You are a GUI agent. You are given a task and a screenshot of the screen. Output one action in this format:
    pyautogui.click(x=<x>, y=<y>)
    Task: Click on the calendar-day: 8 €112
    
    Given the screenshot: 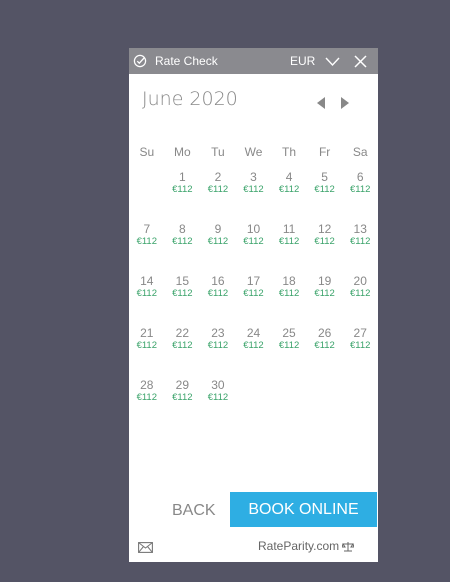 What is the action you would take?
    pyautogui.click(x=183, y=248)
    